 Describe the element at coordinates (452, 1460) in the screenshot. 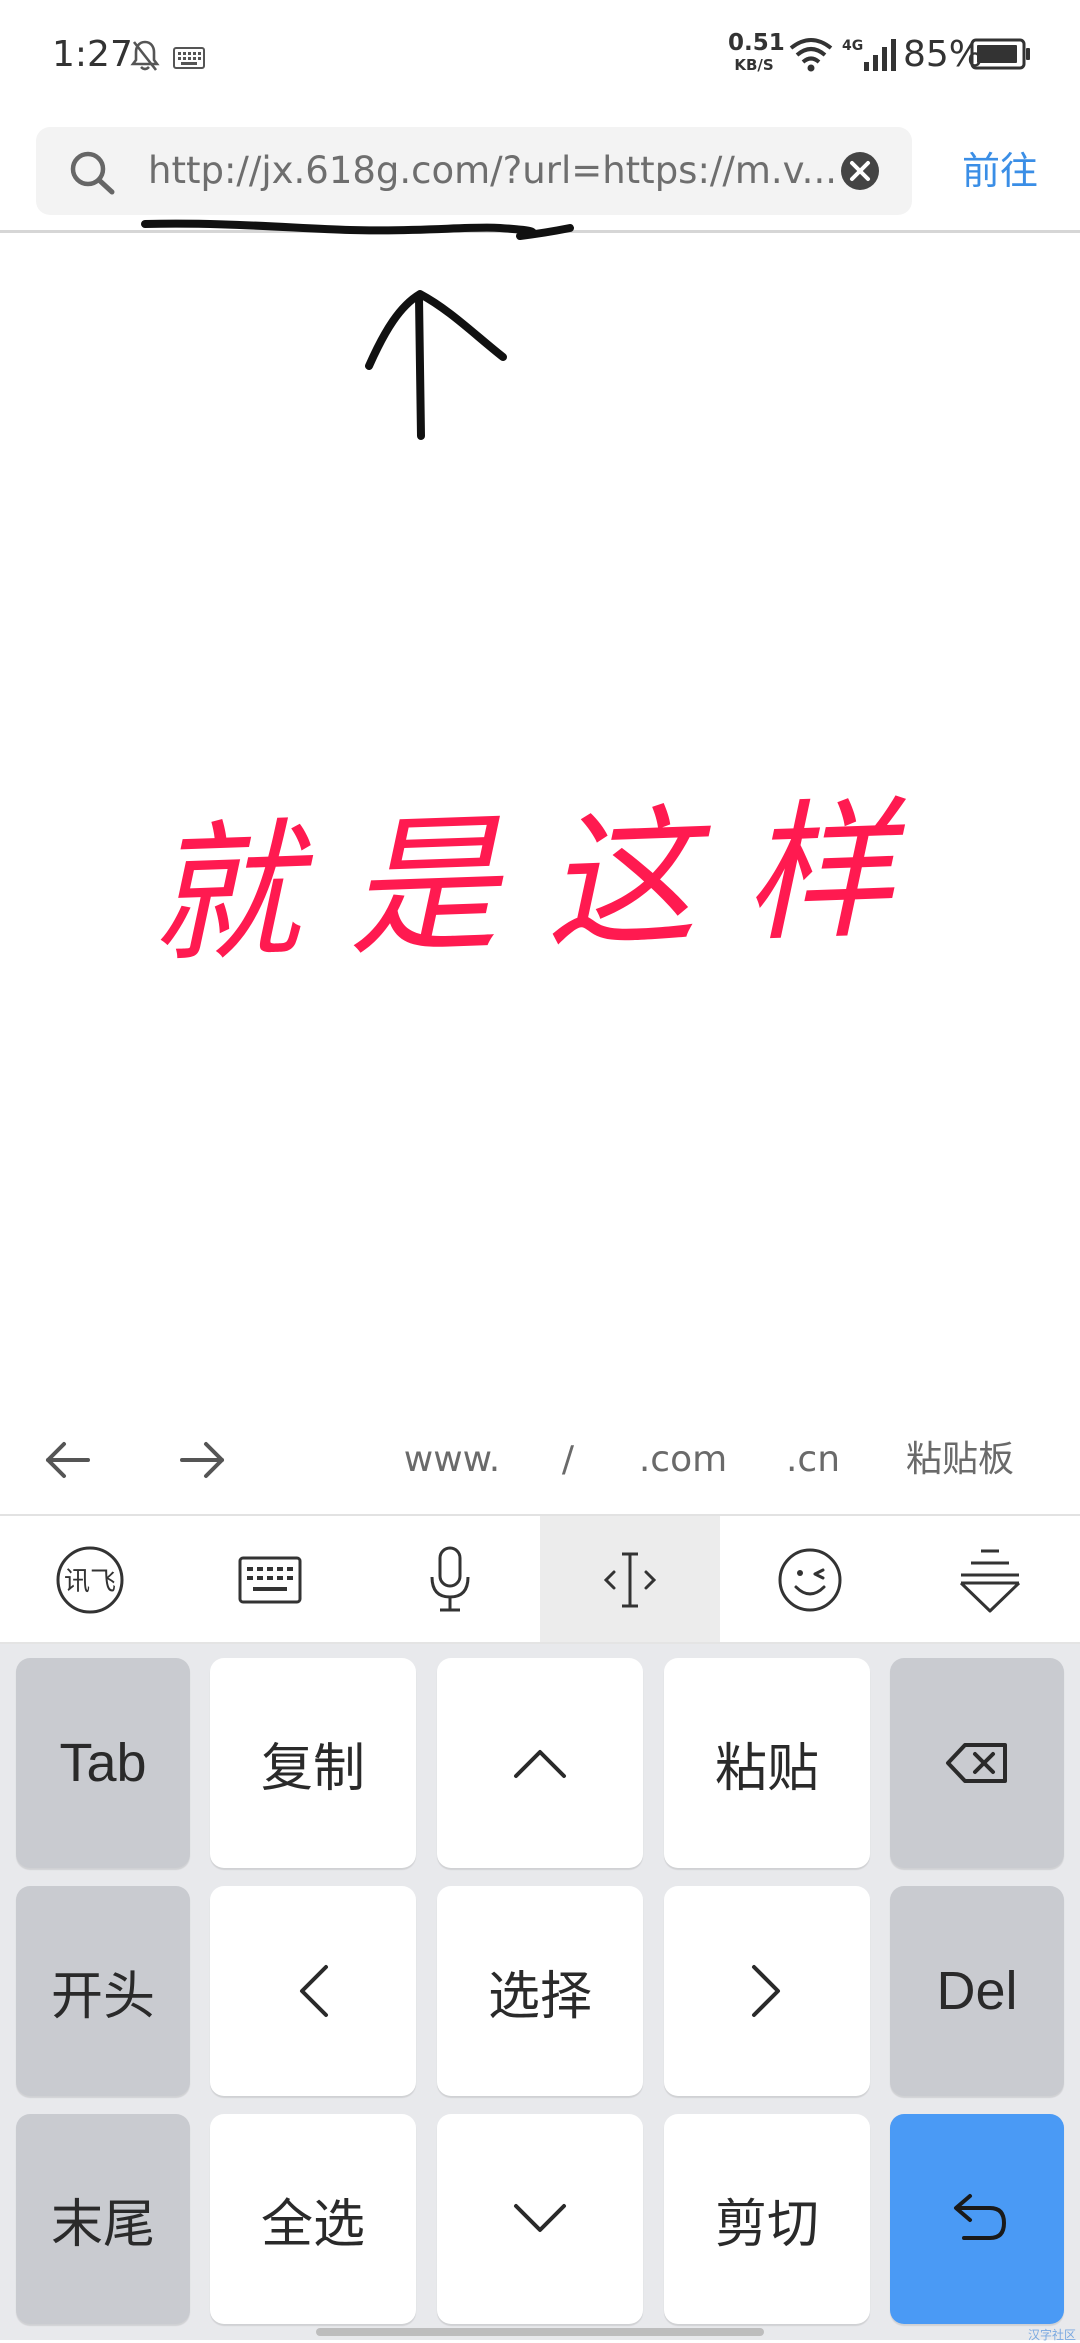

I see `suggestion-www: www.` at that location.